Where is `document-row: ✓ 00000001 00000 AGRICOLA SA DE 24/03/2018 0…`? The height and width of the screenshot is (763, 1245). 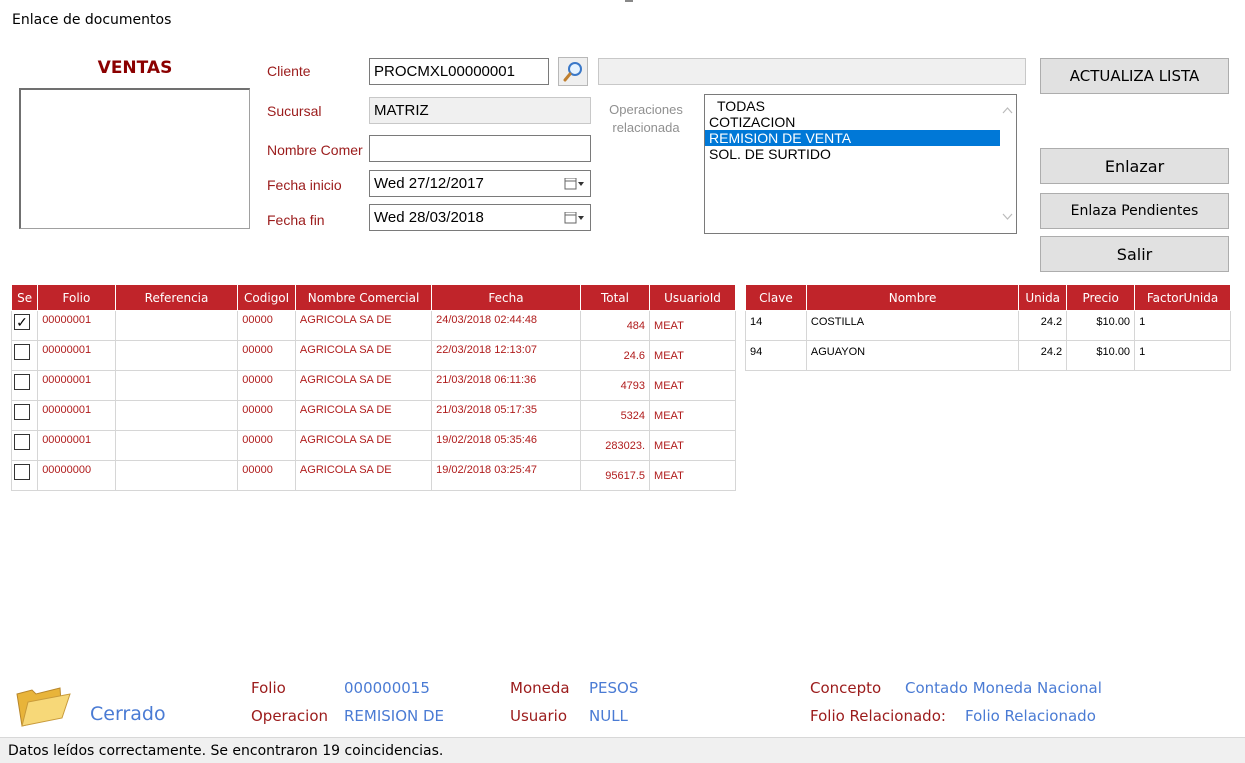
document-row: ✓ 00000001 00000 AGRICOLA SA DE 24/03/2018 0… is located at coordinates (373, 325).